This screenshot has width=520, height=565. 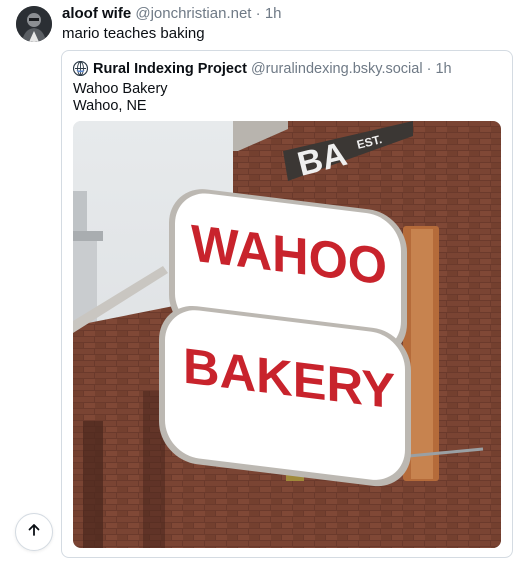 I want to click on quote-text-line-1: Wahoo Bakery, so click(x=120, y=89).